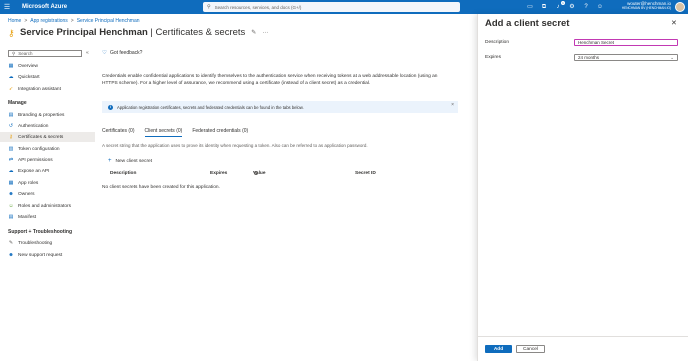 This screenshot has height=361, width=688. What do you see at coordinates (25, 53) in the screenshot?
I see `sidebar-search-placeholder: Search` at bounding box center [25, 53].